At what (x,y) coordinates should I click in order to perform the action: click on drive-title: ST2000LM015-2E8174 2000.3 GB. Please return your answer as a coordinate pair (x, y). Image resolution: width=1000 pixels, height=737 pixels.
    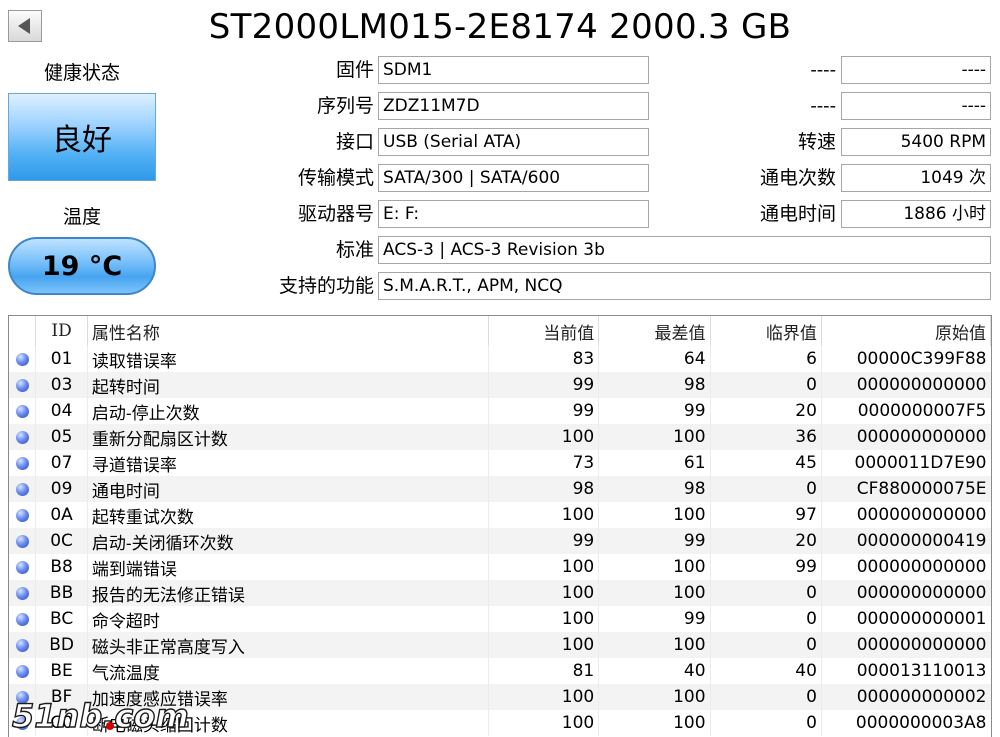
    Looking at the image, I should click on (500, 27).